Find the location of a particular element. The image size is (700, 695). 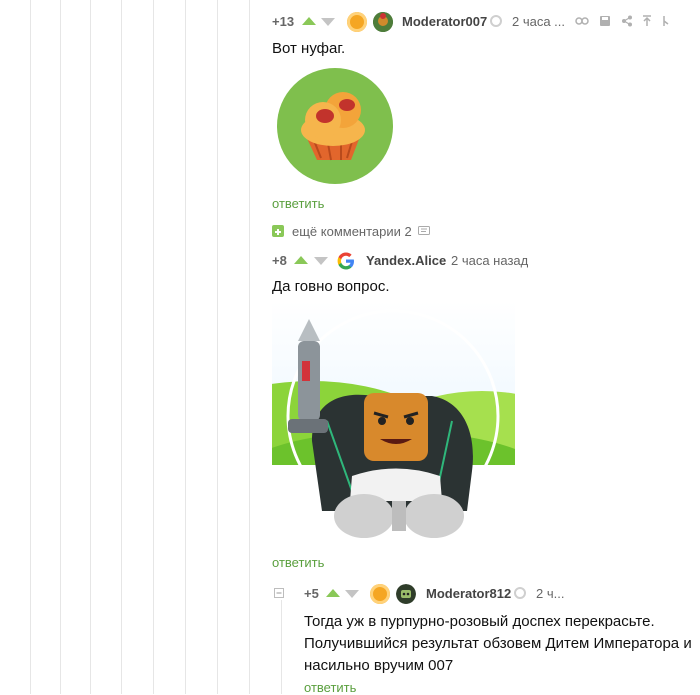

username: Moderator812 is located at coordinates (468, 593).